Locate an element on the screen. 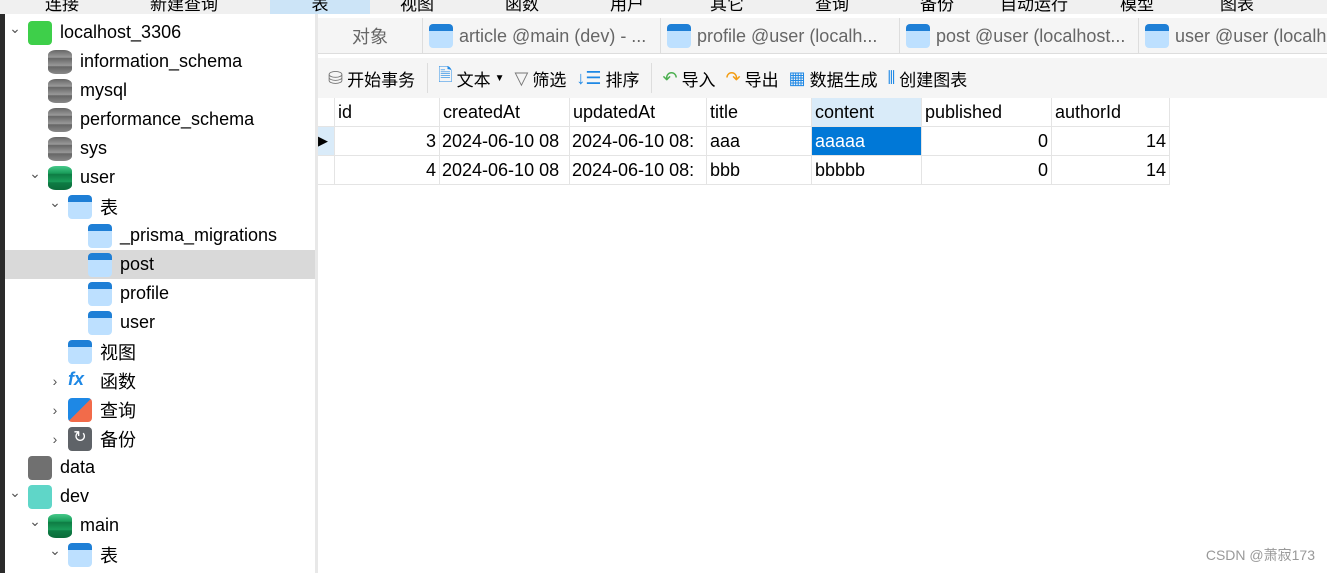 This screenshot has width=1327, height=573. tree-item-main: ⌄ main is located at coordinates (160, 525).